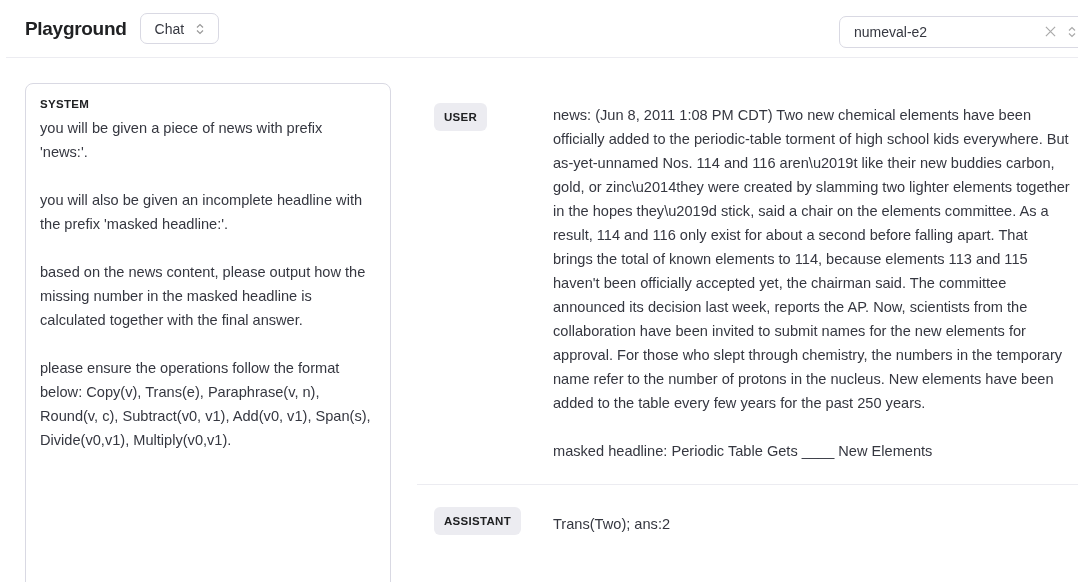 The image size is (1078, 582). What do you see at coordinates (207, 140) in the screenshot?
I see `system-prompt-text: you will be given a piece of news with prefix 'news:'.` at bounding box center [207, 140].